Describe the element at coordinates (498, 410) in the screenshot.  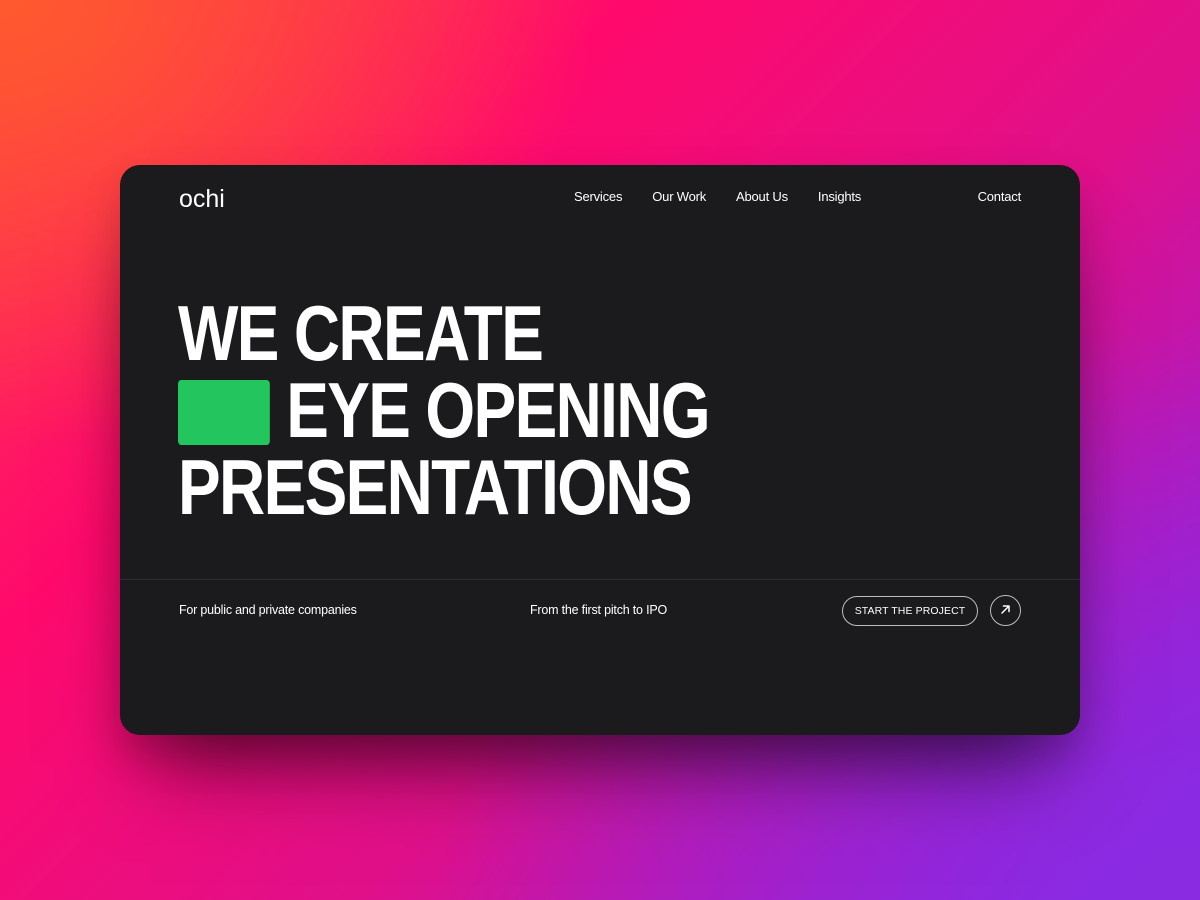
I see `headline-text-2: EYE OPENING` at that location.